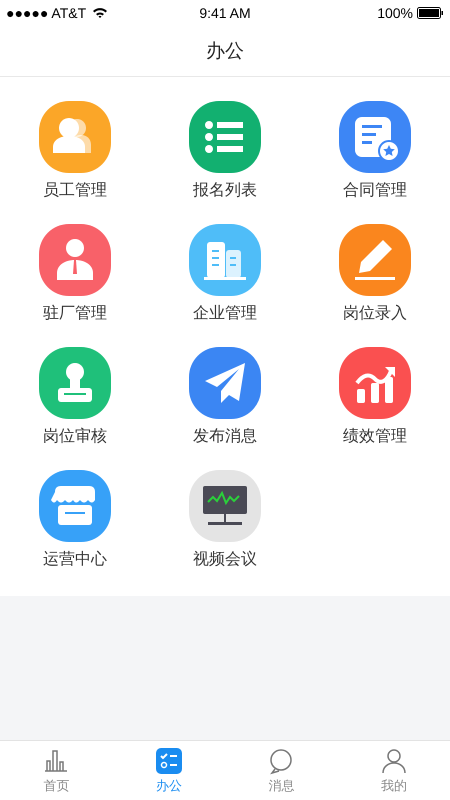 The image size is (450, 800). What do you see at coordinates (375, 397) in the screenshot?
I see `app-shortcut: 绩效管理` at bounding box center [375, 397].